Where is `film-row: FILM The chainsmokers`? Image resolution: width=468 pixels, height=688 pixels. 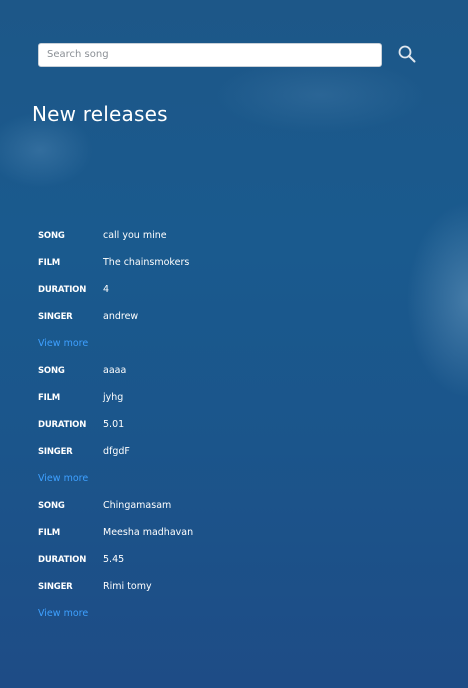
film-row: FILM The chainsmokers is located at coordinates (238, 262).